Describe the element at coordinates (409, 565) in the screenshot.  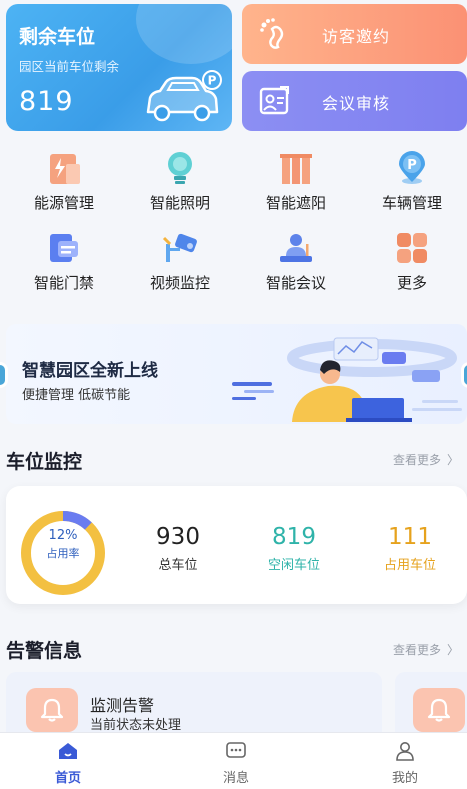
I see `stat-label: 占用车位` at that location.